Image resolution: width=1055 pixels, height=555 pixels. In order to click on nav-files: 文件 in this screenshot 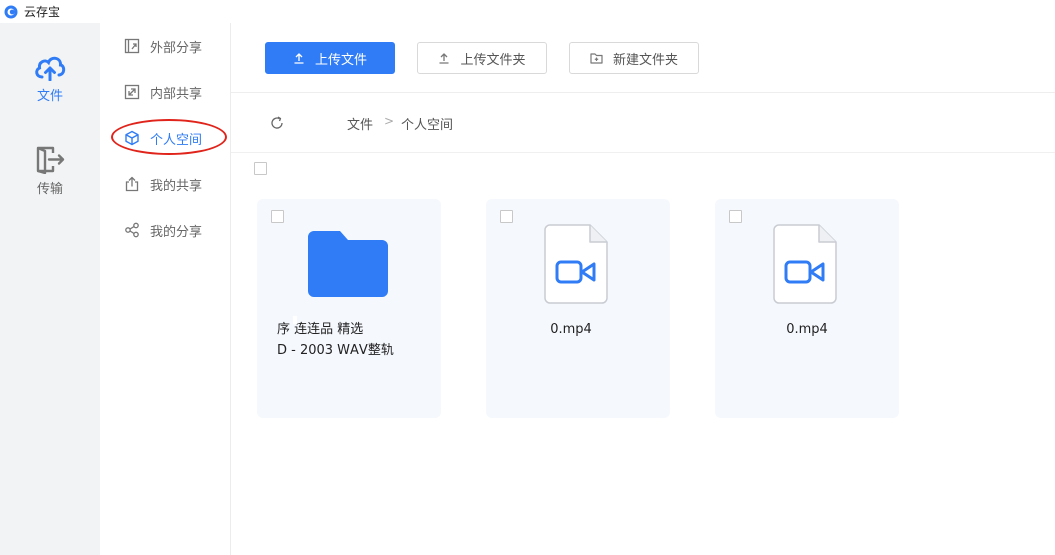, I will do `click(50, 78)`.